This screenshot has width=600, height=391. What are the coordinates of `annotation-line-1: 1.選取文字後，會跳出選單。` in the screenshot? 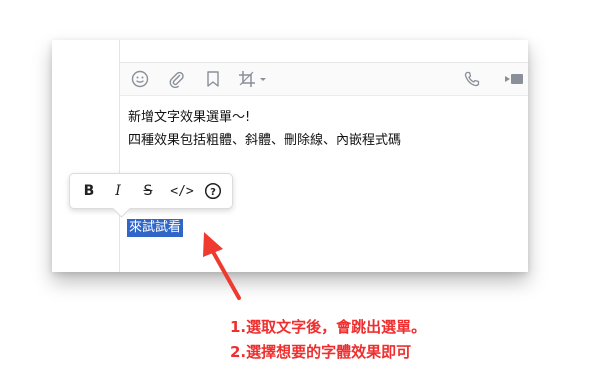 It's located at (328, 327).